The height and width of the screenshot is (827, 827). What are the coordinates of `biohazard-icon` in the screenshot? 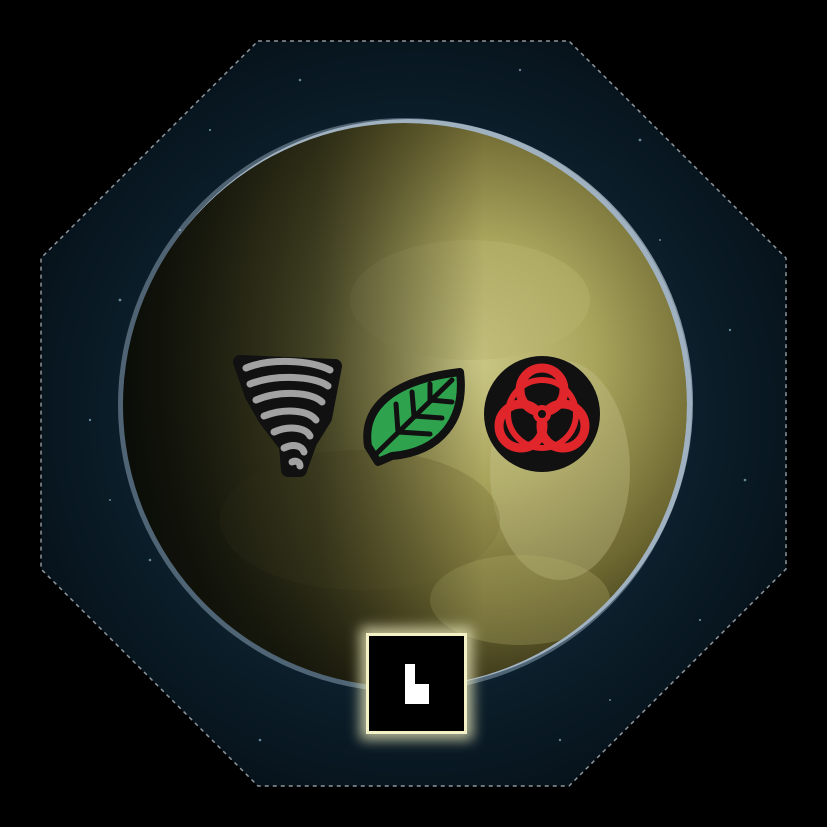 It's located at (542, 414).